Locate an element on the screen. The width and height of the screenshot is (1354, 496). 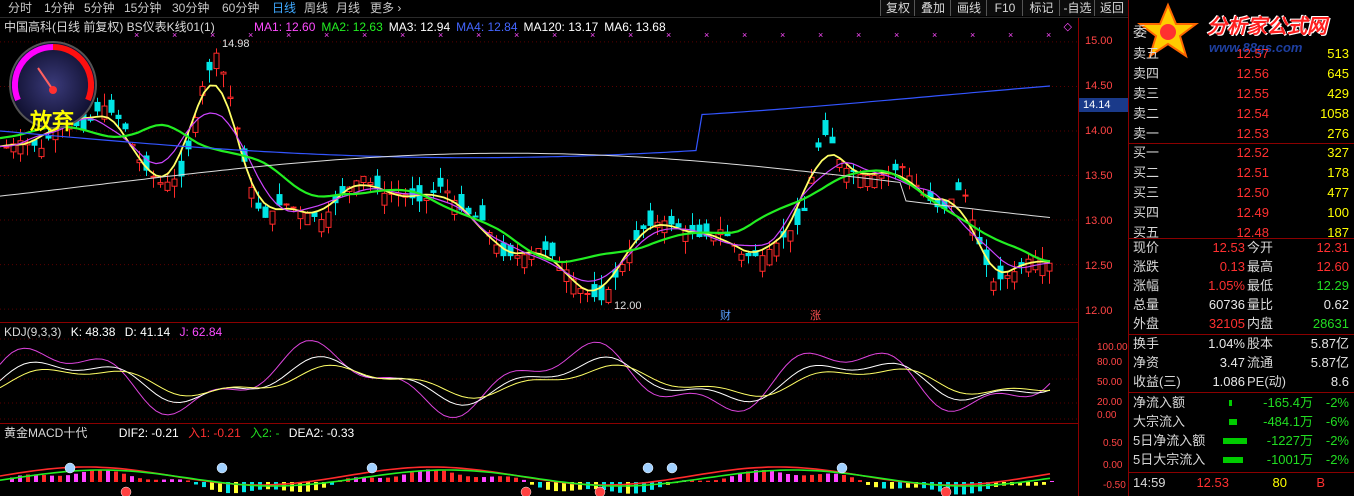
rise-marker: 涨 is located at coordinates (815, 315).